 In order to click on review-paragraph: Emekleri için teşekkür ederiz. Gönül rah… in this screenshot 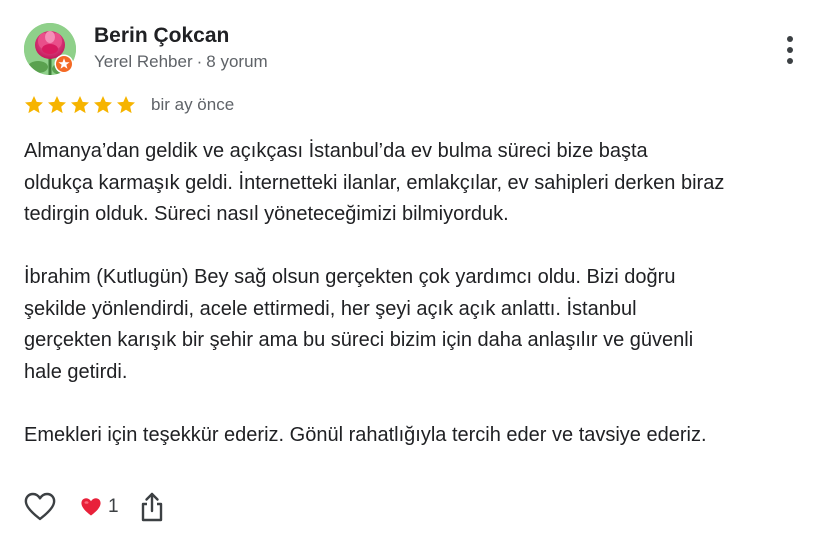, I will do `click(365, 434)`.